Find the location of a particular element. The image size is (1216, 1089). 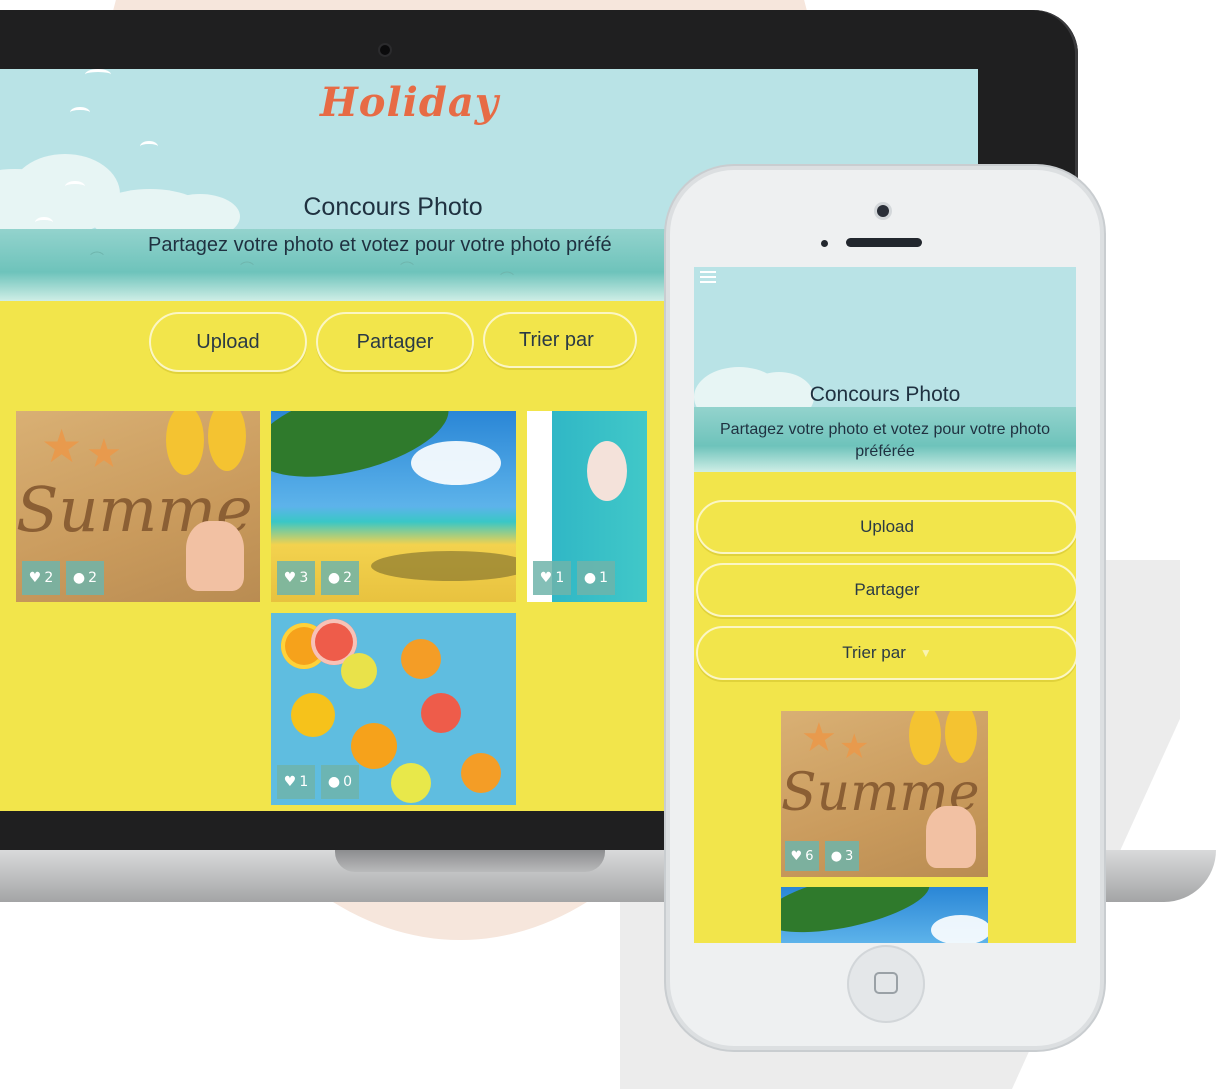

photo-card is located at coordinates (884, 915).